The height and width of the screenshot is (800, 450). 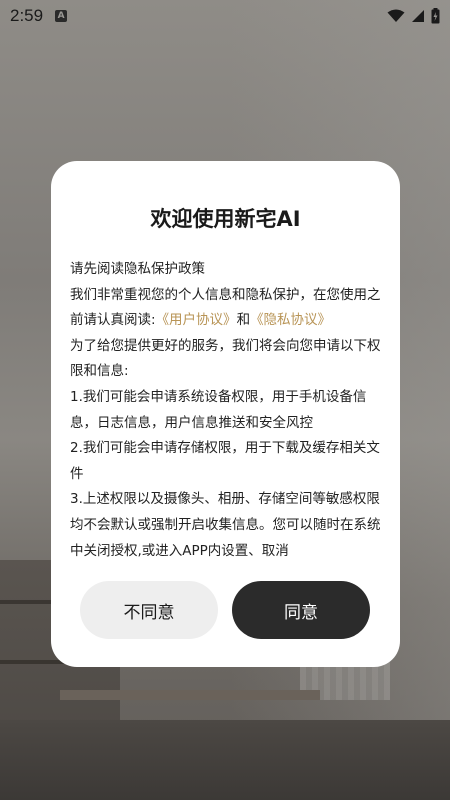 What do you see at coordinates (225, 219) in the screenshot?
I see `dialog-title: 欢迎使用新宅AI` at bounding box center [225, 219].